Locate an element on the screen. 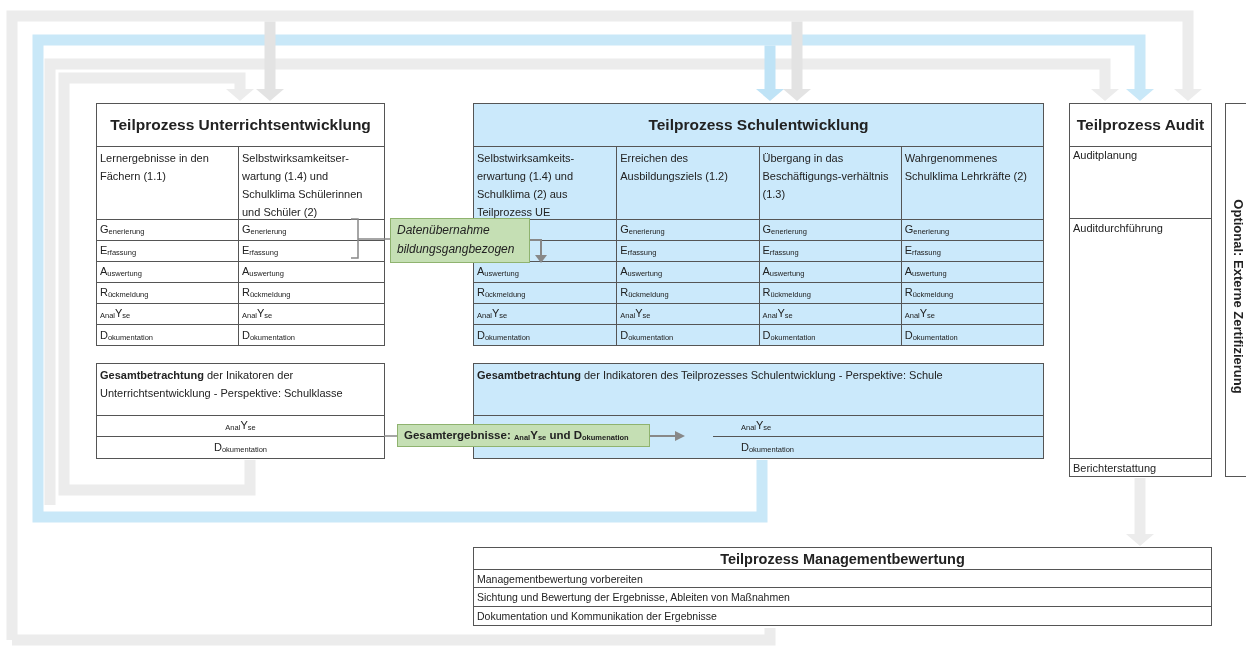 The image size is (1246, 646). box-title: Teilprozess Schulentwicklung is located at coordinates (758, 125).